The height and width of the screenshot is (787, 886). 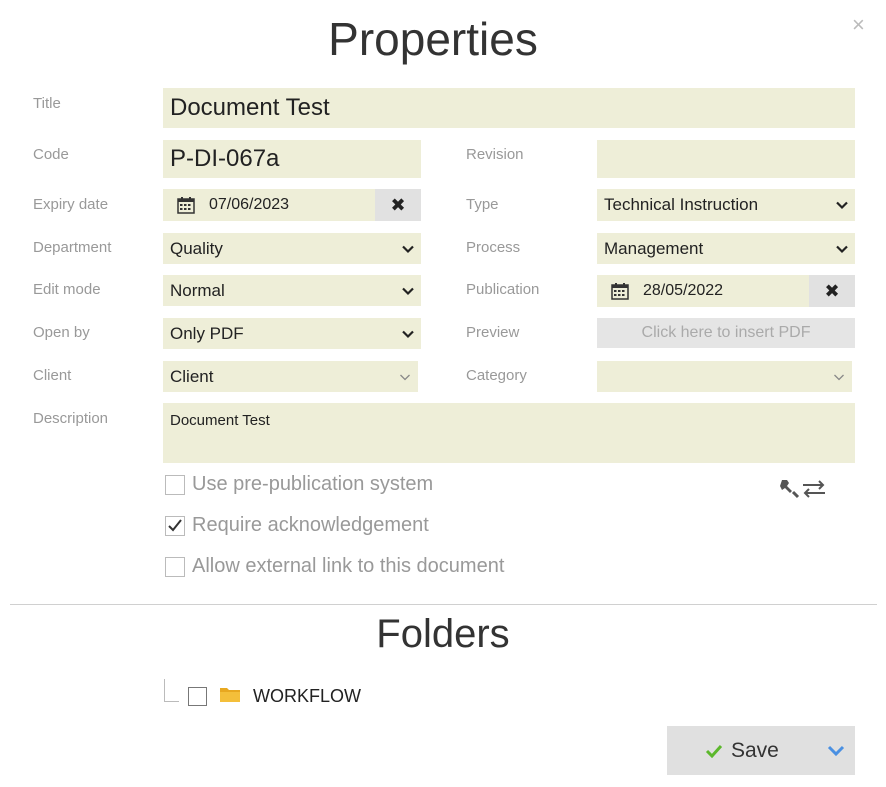 I want to click on external-link-label: Allow external link to this document, so click(x=348, y=566).